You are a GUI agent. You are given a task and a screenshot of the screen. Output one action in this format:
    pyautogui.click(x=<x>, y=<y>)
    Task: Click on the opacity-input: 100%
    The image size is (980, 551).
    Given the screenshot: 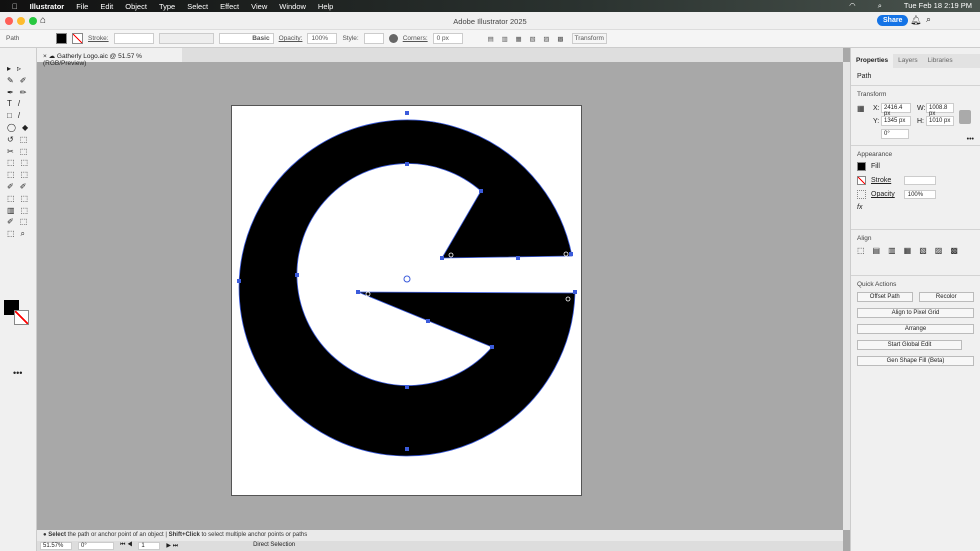 What is the action you would take?
    pyautogui.click(x=919, y=194)
    